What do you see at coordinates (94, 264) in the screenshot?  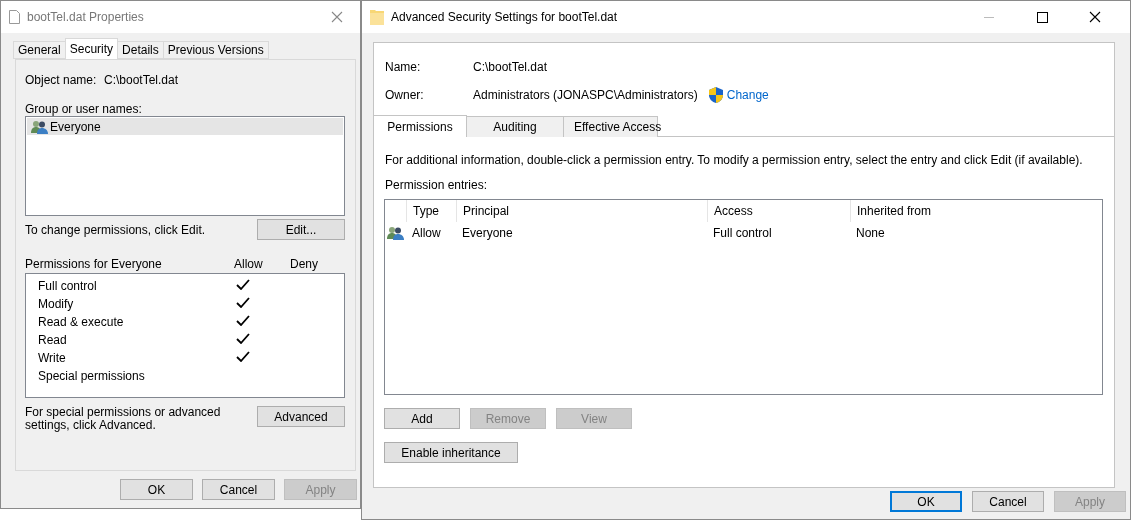 I see `permissions-label: Permissions for Everyone` at bounding box center [94, 264].